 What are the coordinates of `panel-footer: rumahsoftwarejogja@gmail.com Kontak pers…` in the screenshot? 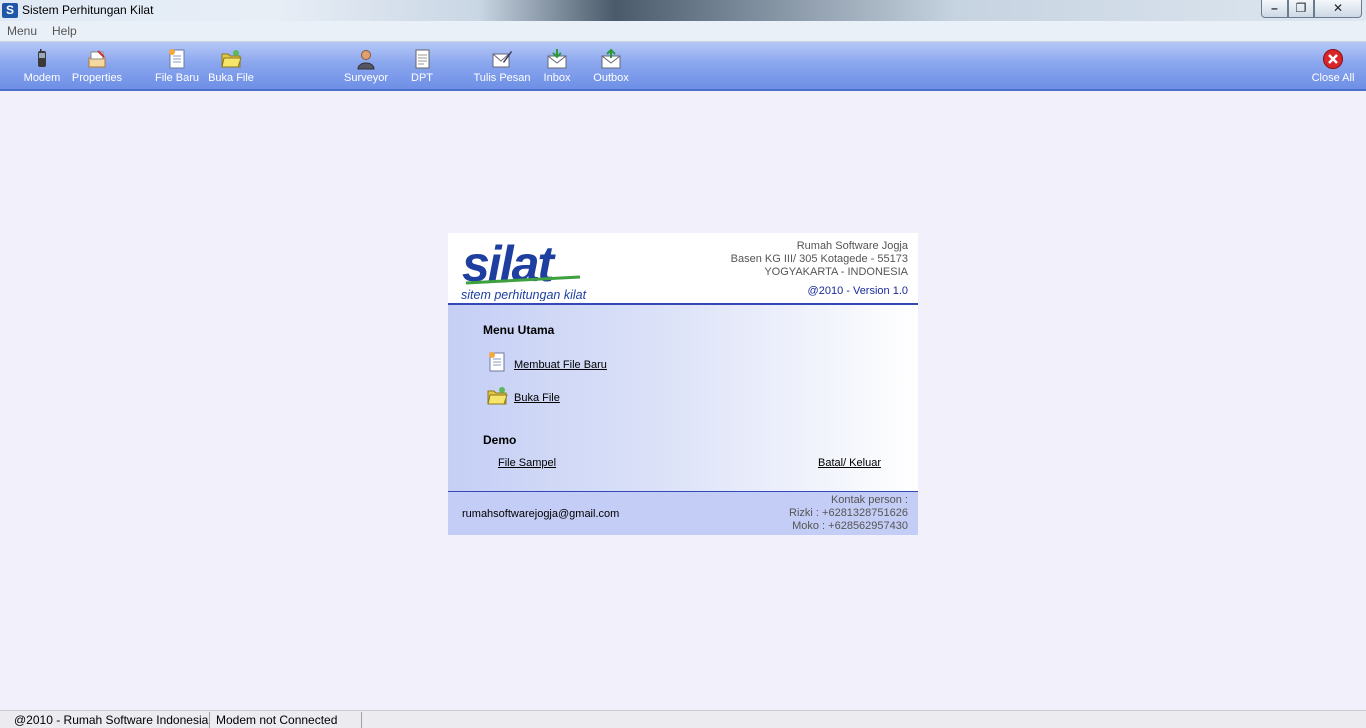 It's located at (683, 513).